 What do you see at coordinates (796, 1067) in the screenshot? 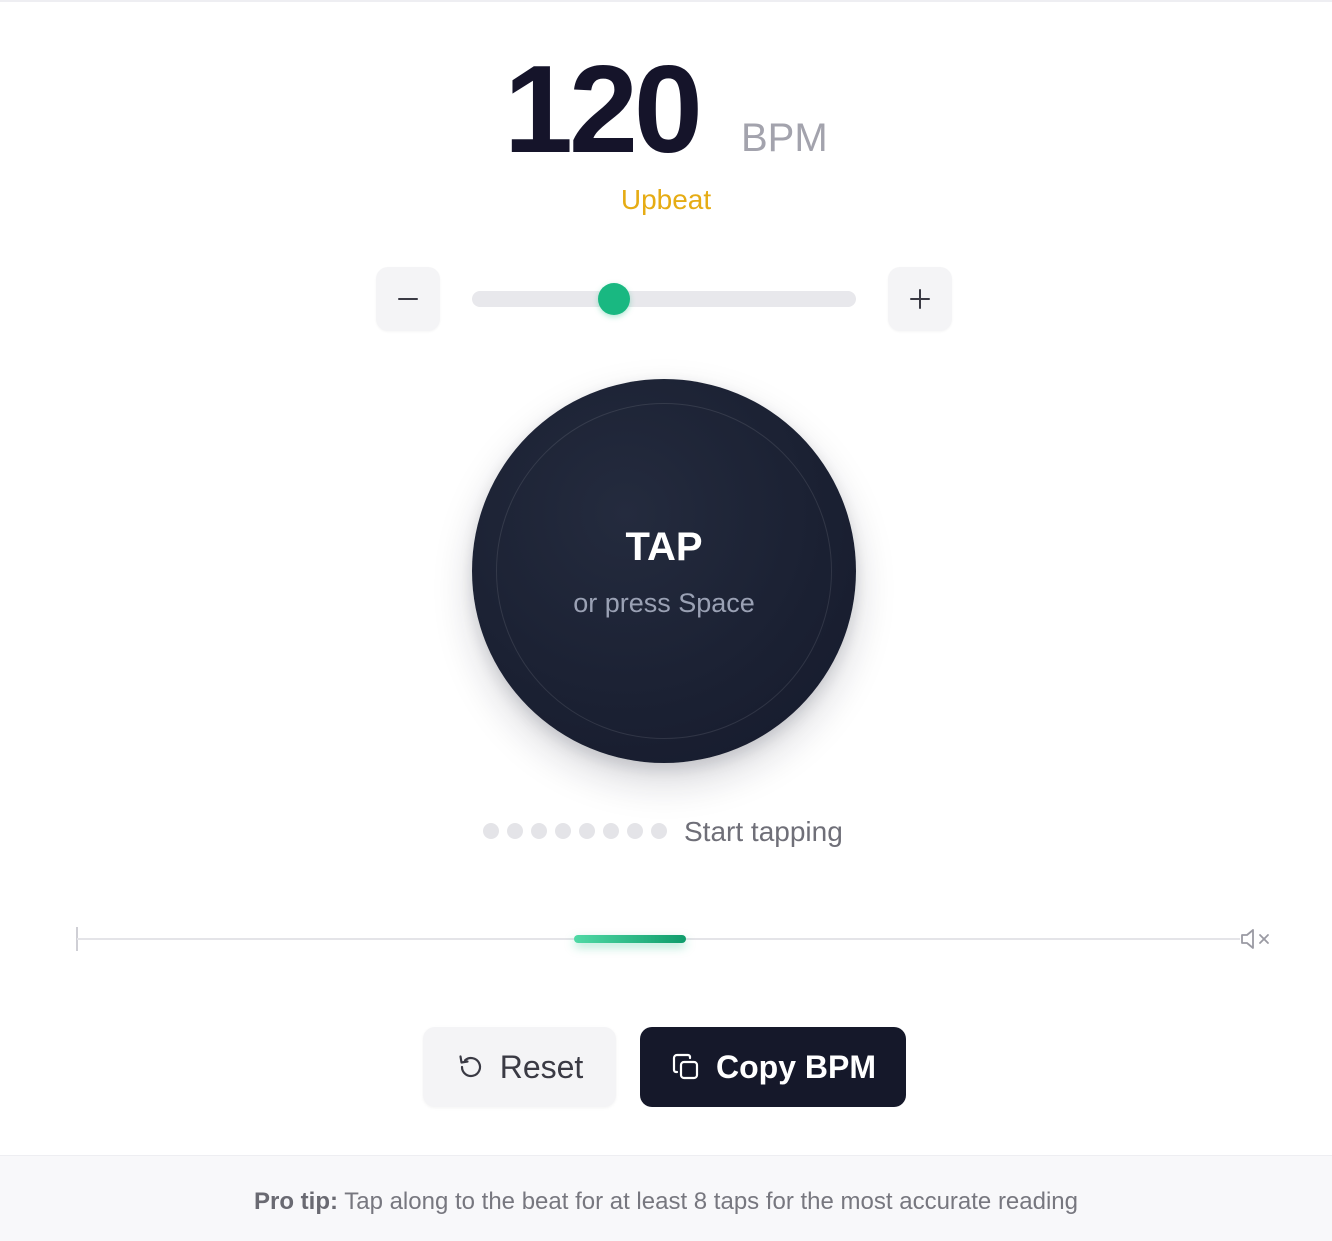
I see `copy-bpm-label: Copy BPM` at bounding box center [796, 1067].